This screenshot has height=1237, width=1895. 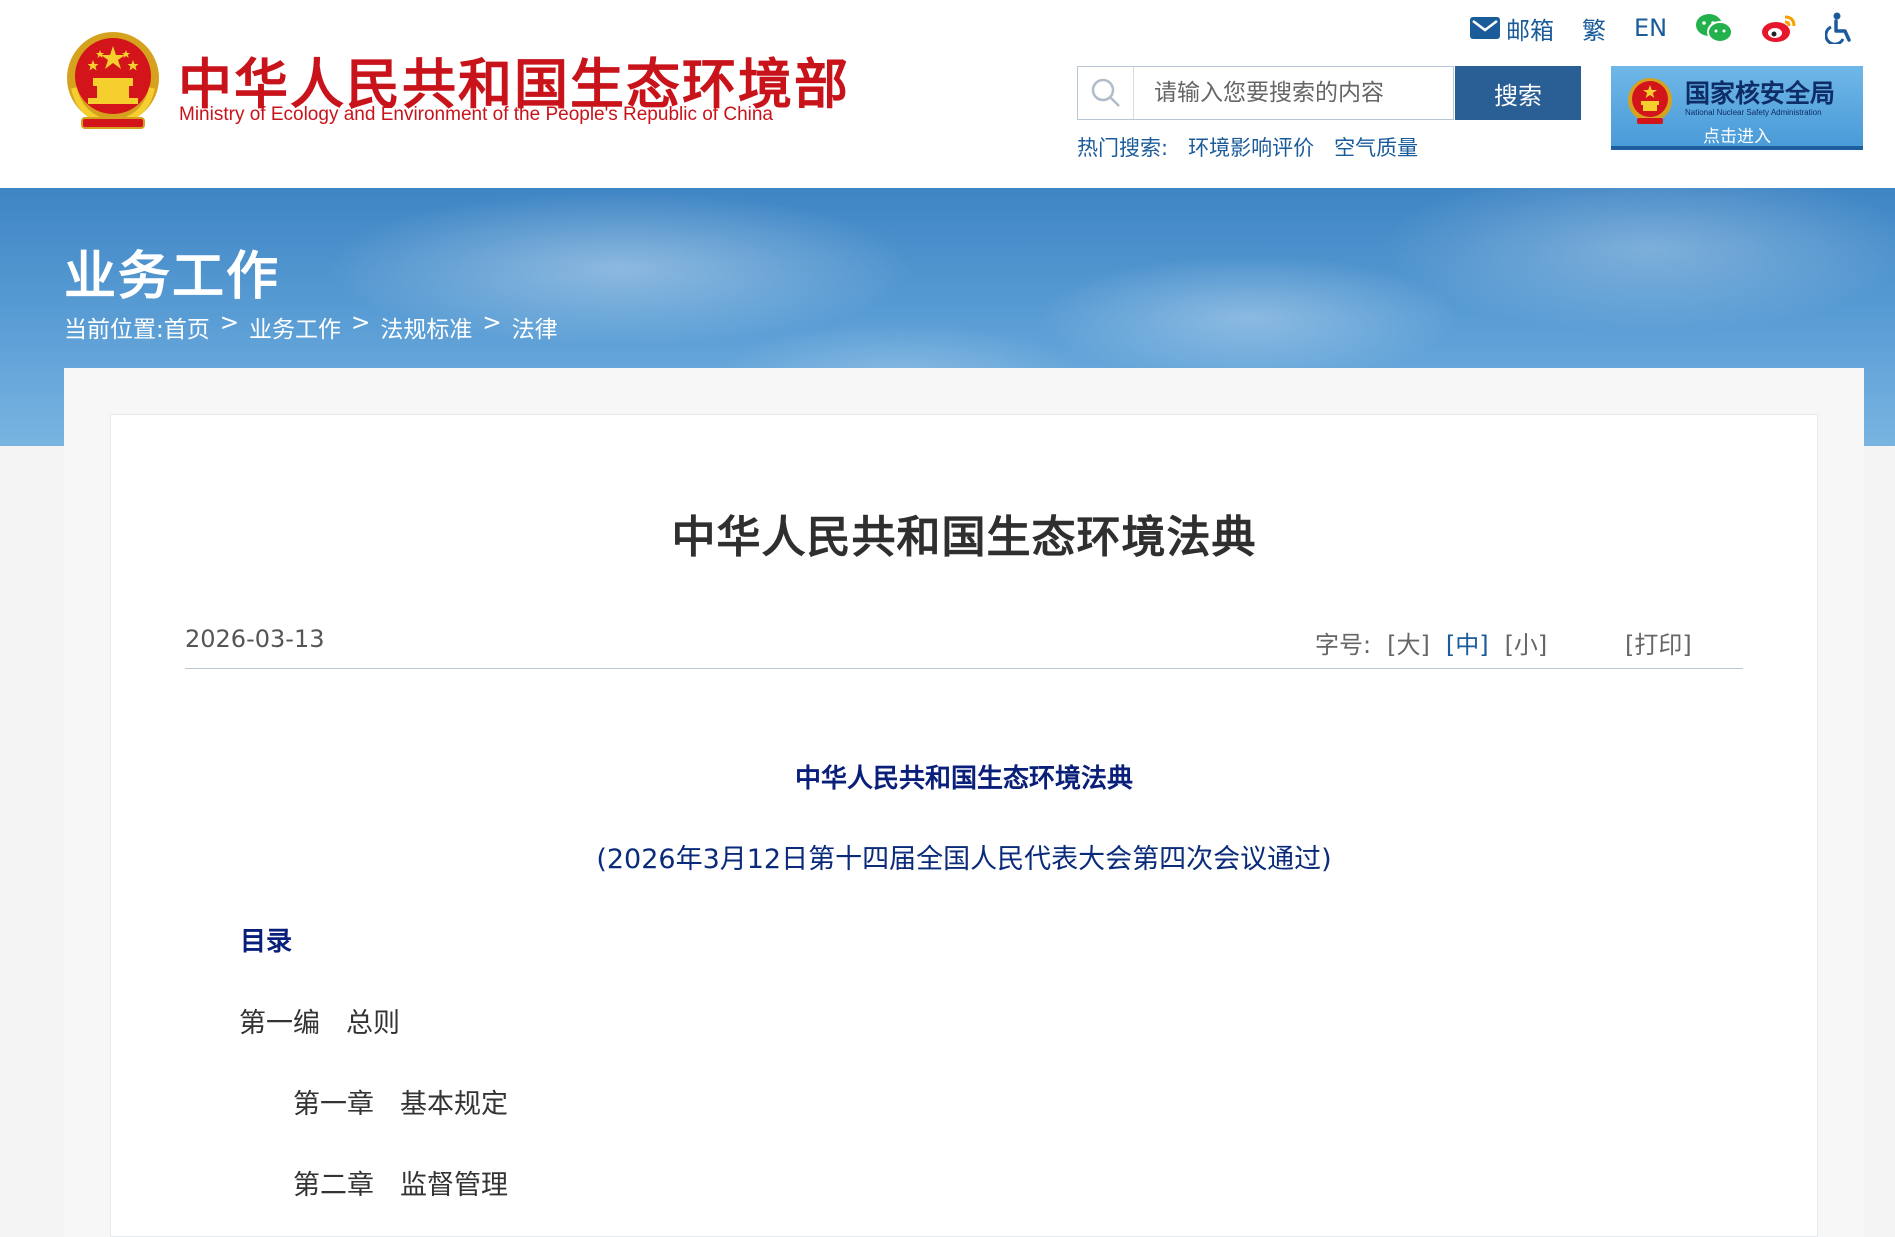 I want to click on accessibility-icon, so click(x=1838, y=28).